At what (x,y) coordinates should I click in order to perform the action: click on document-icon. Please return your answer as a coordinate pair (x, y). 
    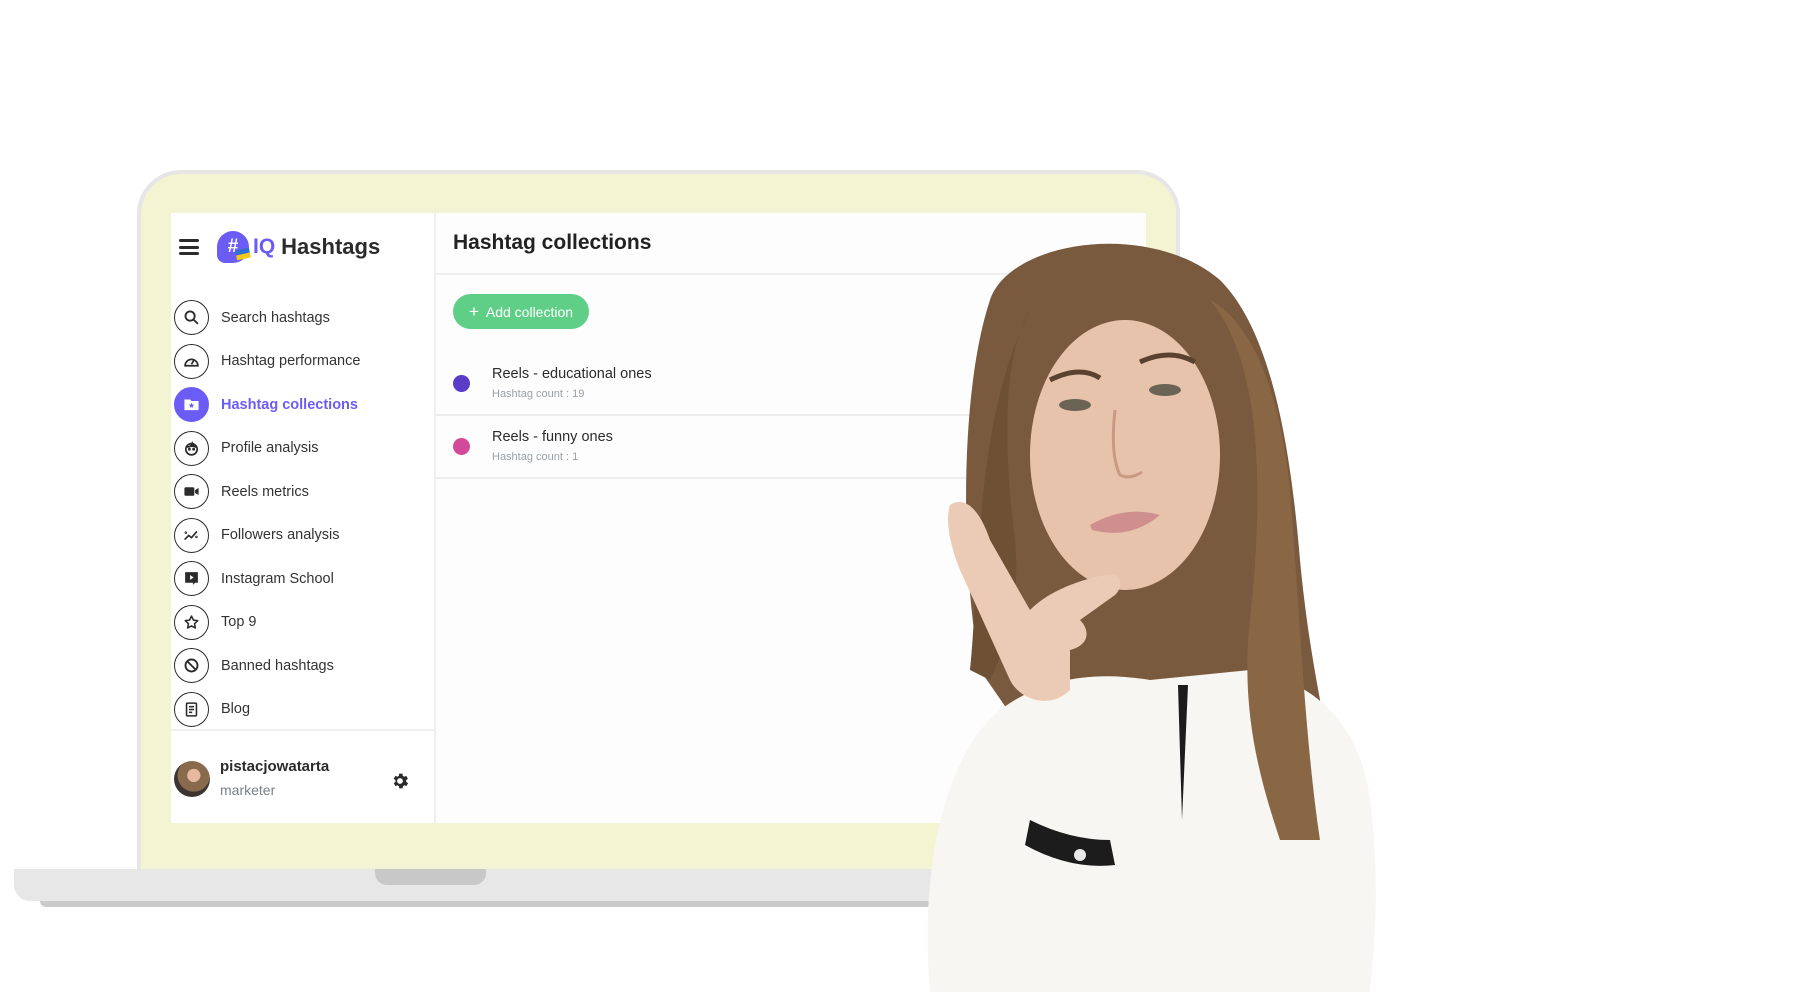
    Looking at the image, I should click on (191, 709).